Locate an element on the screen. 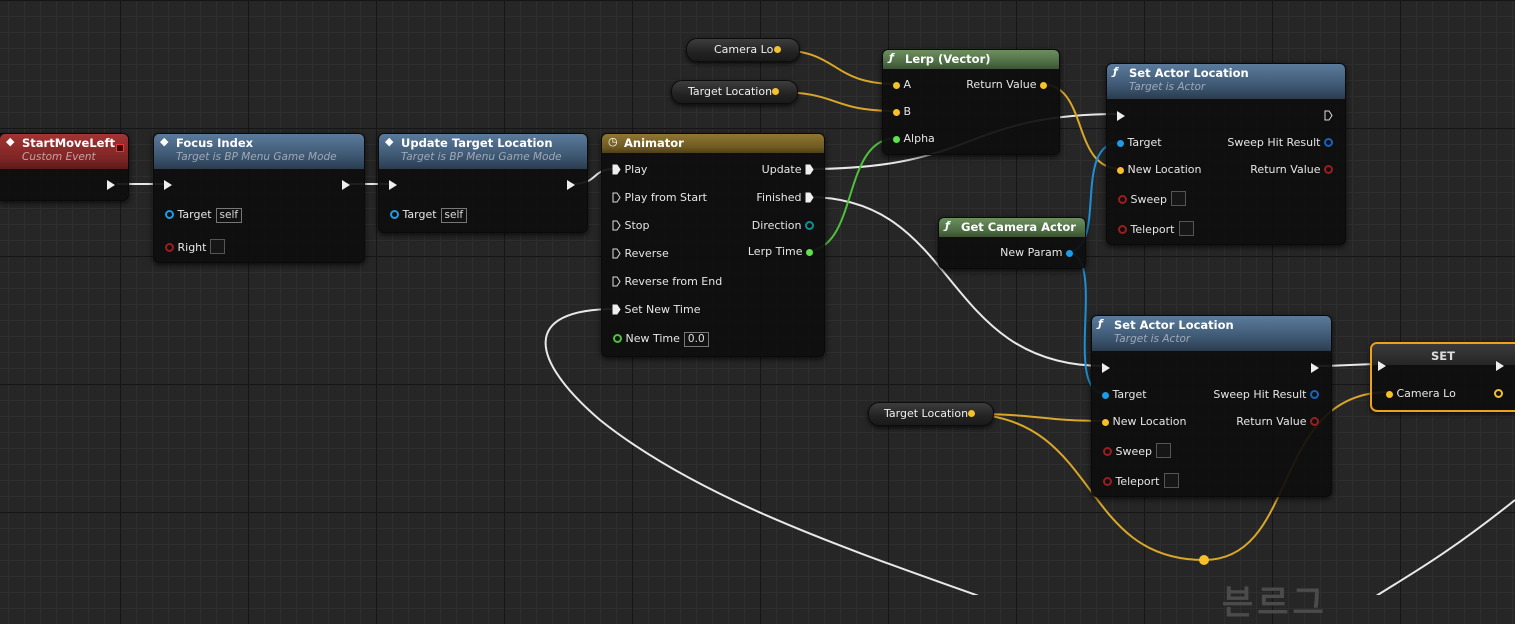 The height and width of the screenshot is (624, 1515). finished-pin: Finished is located at coordinates (785, 198).